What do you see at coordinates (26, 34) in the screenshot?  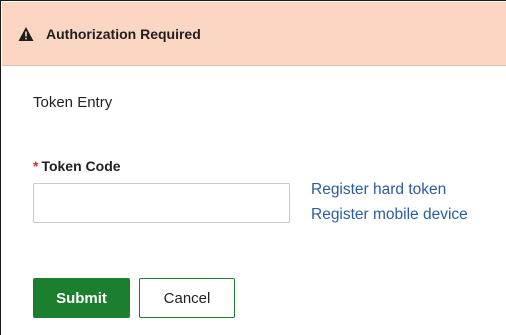 I see `warning-icon` at bounding box center [26, 34].